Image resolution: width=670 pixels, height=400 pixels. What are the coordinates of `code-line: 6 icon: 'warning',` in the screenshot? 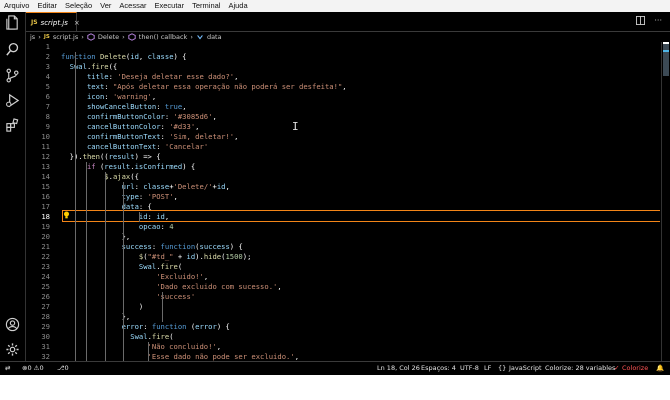 It's located at (343, 97).